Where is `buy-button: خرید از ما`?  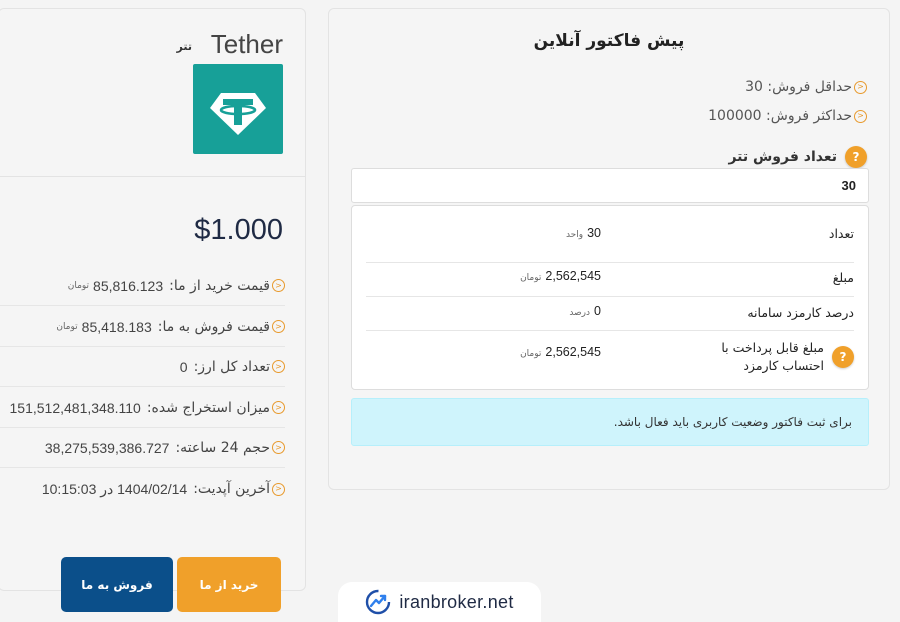
buy-button: خرید از ما is located at coordinates (229, 584).